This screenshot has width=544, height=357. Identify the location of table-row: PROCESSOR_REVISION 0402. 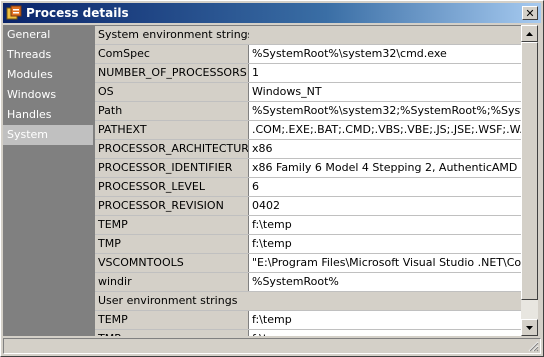
(308, 206).